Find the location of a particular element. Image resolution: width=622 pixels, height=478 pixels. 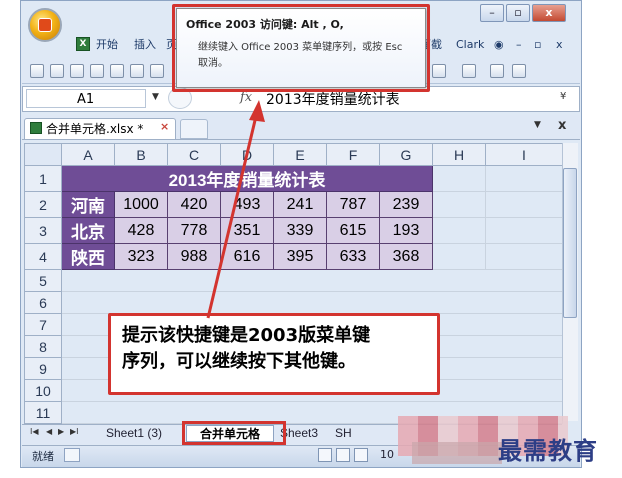

zoom-level: 10 is located at coordinates (387, 454).